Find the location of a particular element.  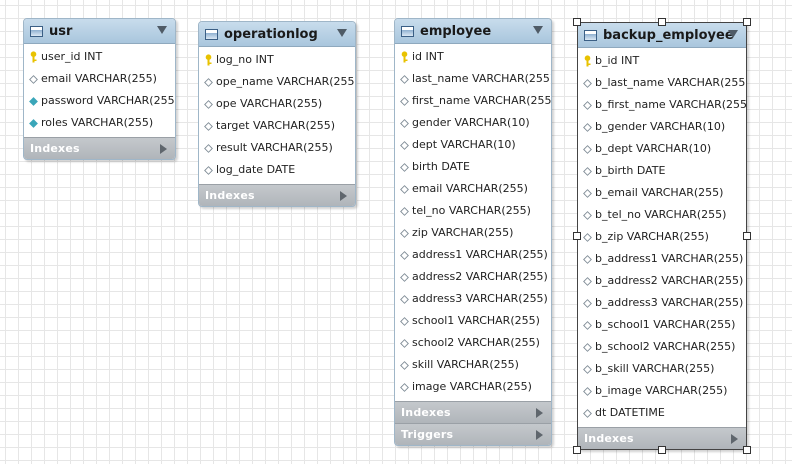

table-column: zip VARCHAR(255) is located at coordinates (473, 233).